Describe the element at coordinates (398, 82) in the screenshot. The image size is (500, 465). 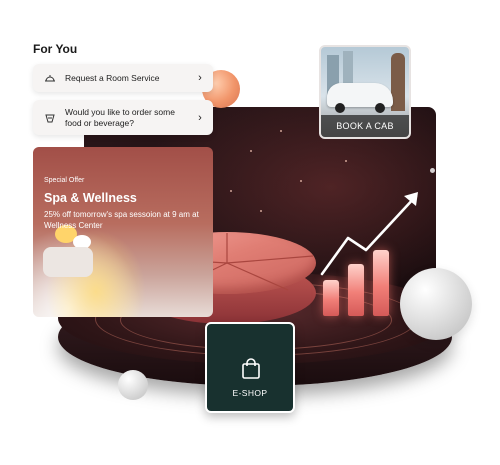
I see `chauffeur-image` at that location.